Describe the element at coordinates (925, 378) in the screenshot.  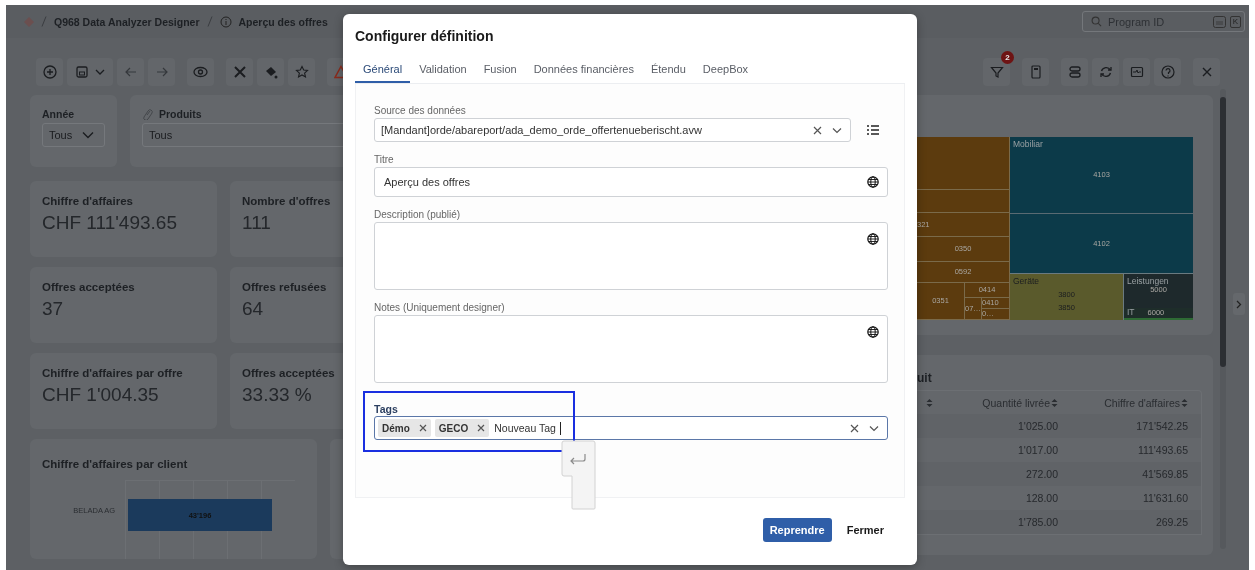
I see `table-title: uit` at that location.